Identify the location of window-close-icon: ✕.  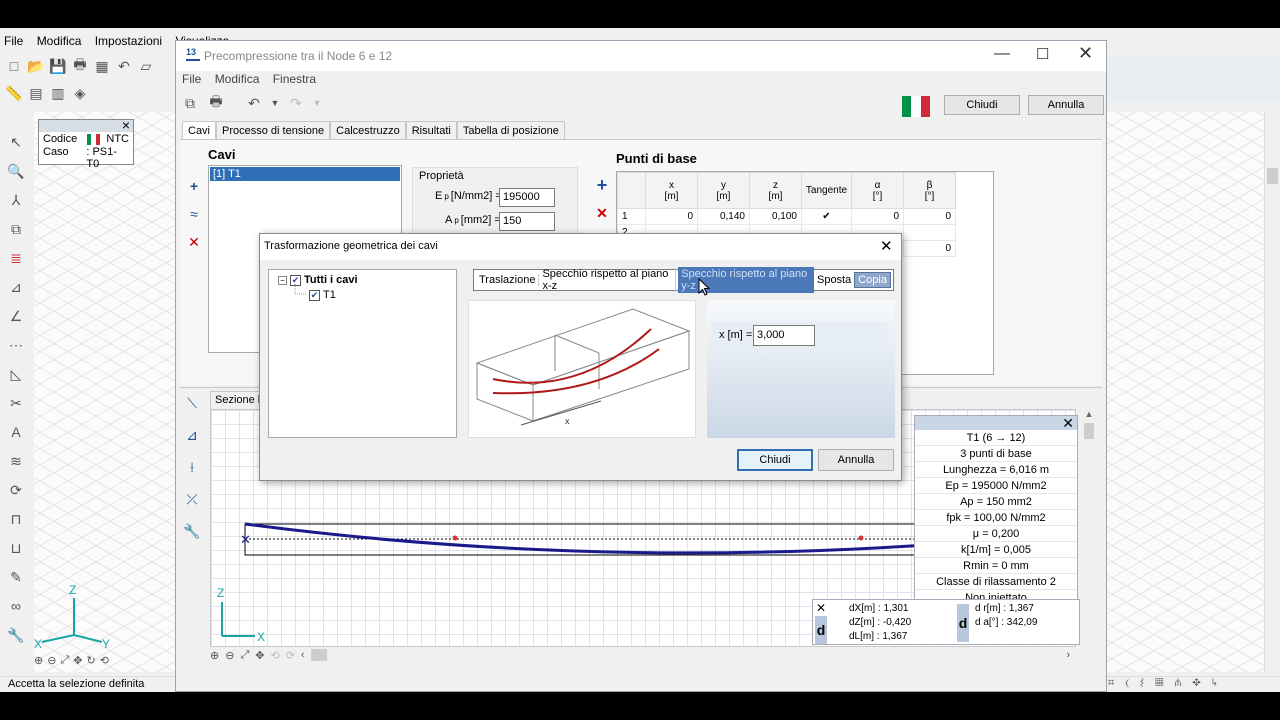
(1085, 53).